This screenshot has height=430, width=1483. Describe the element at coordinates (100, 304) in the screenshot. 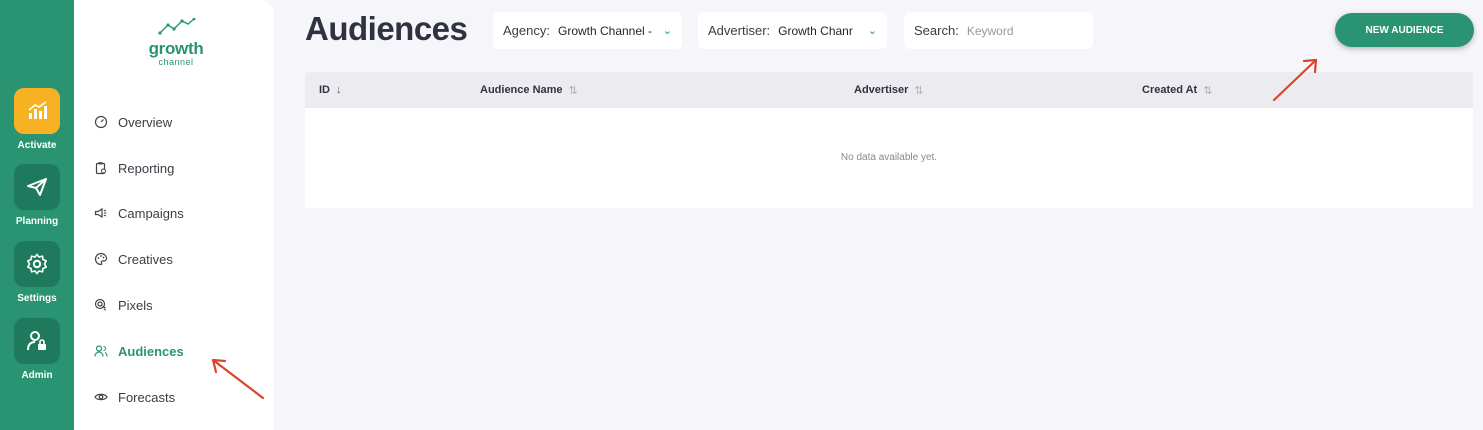

I see `target-cursor-icon` at that location.